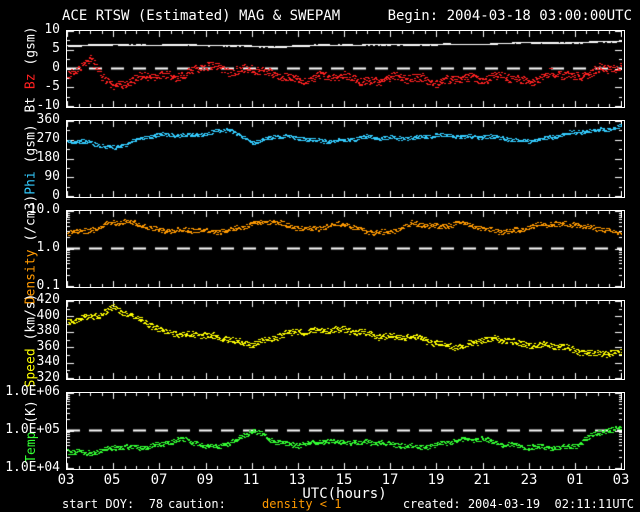  I want to click on panel-bt-bz, so click(345, 69).